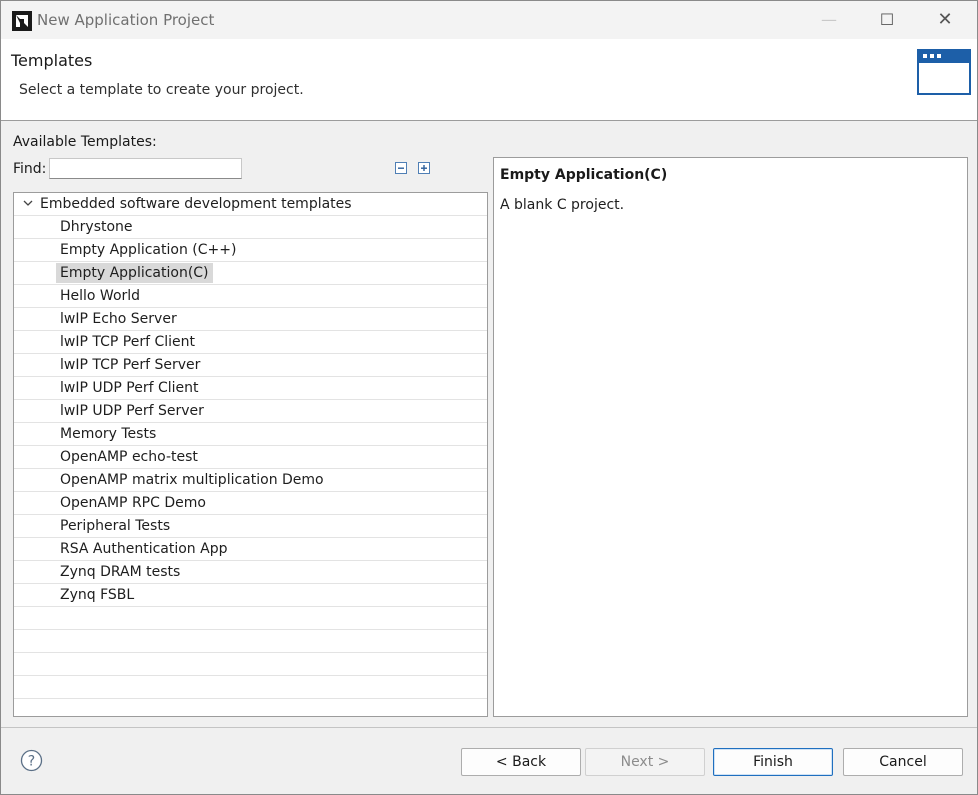 Image resolution: width=978 pixels, height=795 pixels. What do you see at coordinates (250, 595) in the screenshot?
I see `tree-item: Zynq FSBL` at bounding box center [250, 595].